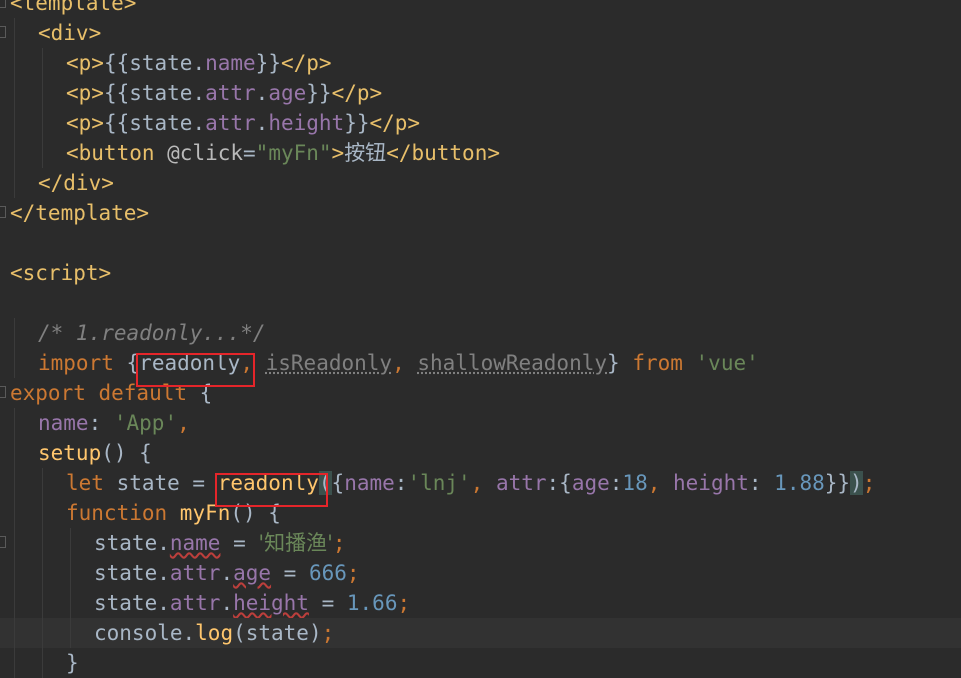 The height and width of the screenshot is (678, 961). Describe the element at coordinates (559, 483) in the screenshot. I see `code-token: :{` at that location.